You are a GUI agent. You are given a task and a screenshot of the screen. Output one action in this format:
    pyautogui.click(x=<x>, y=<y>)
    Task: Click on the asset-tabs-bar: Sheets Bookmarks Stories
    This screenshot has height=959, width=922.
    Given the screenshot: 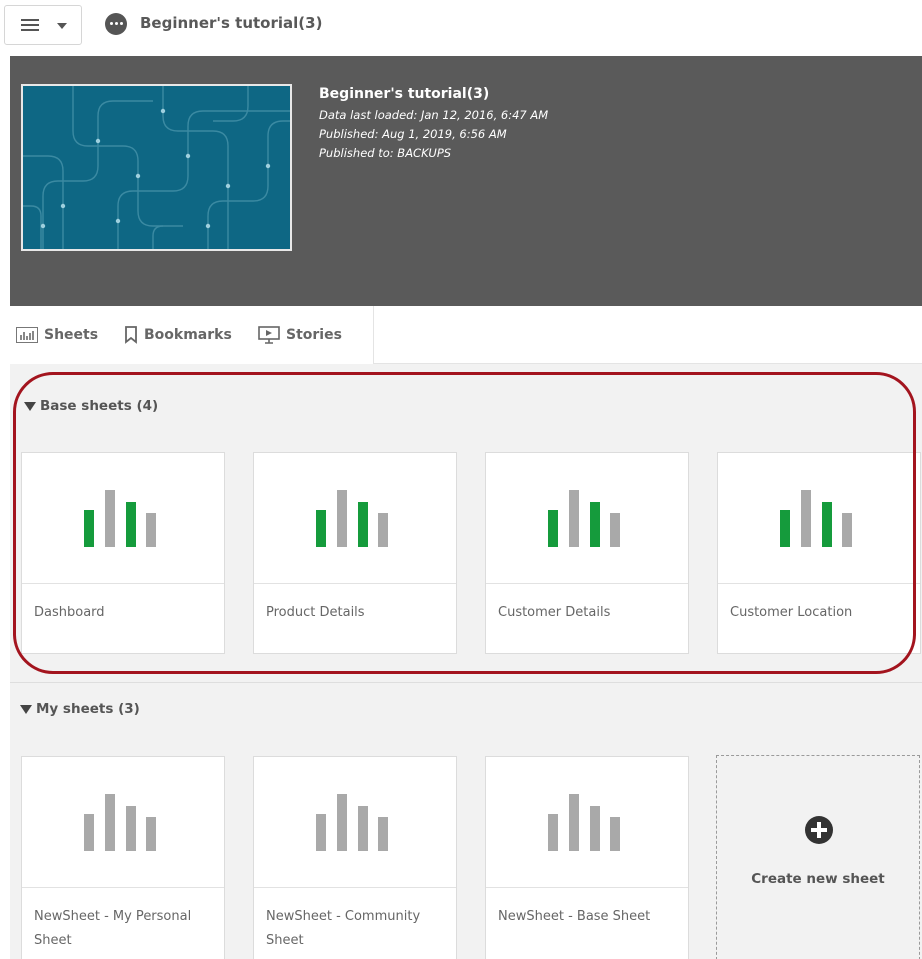 What is the action you would take?
    pyautogui.click(x=466, y=335)
    